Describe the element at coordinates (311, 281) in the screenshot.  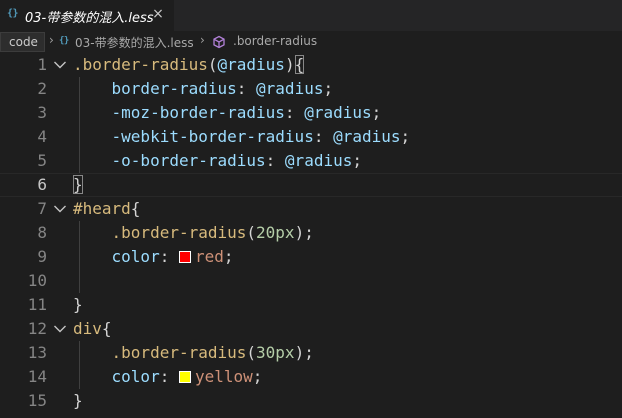
I see `code-line: 10` at that location.